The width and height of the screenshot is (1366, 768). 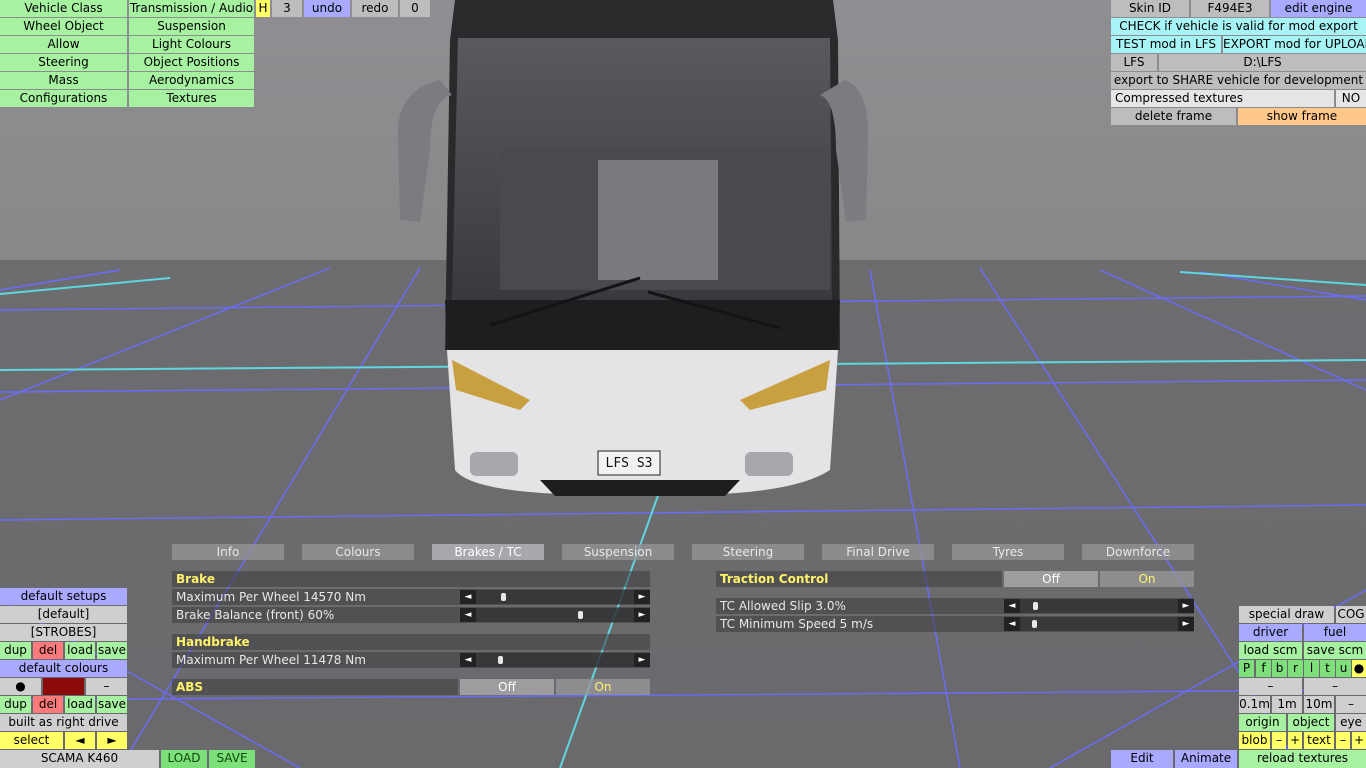 What do you see at coordinates (1351, 722) in the screenshot?
I see `eye-button: eye` at bounding box center [1351, 722].